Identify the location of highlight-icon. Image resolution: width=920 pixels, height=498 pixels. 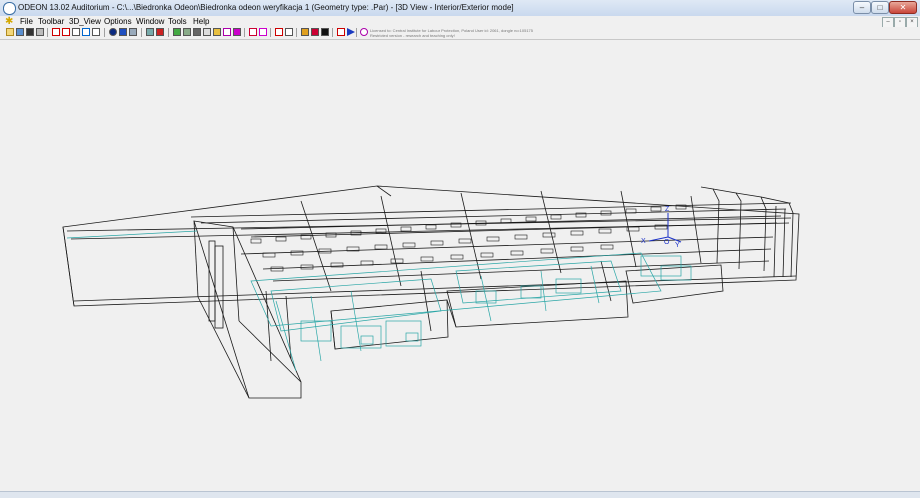
(237, 32).